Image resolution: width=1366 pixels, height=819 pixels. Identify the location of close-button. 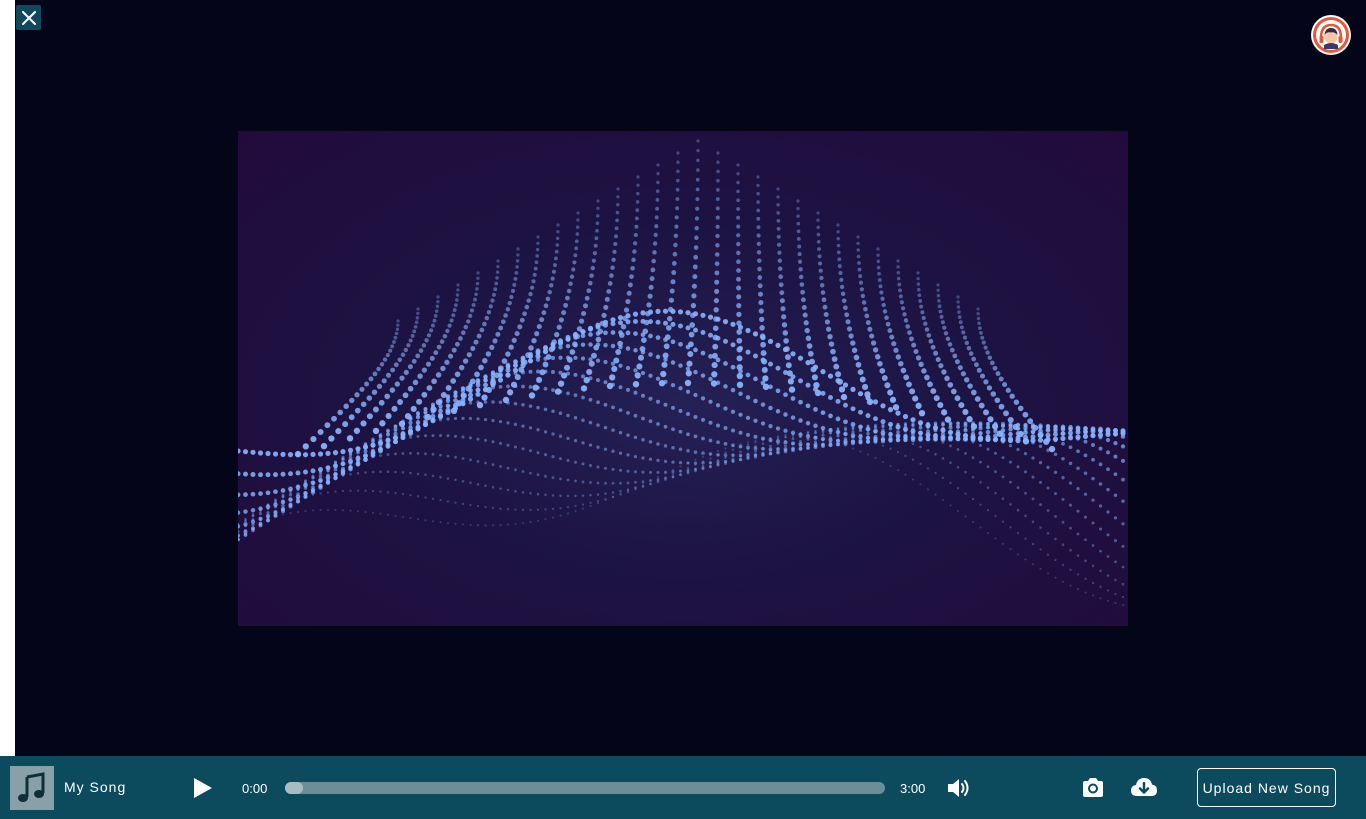
(28, 17).